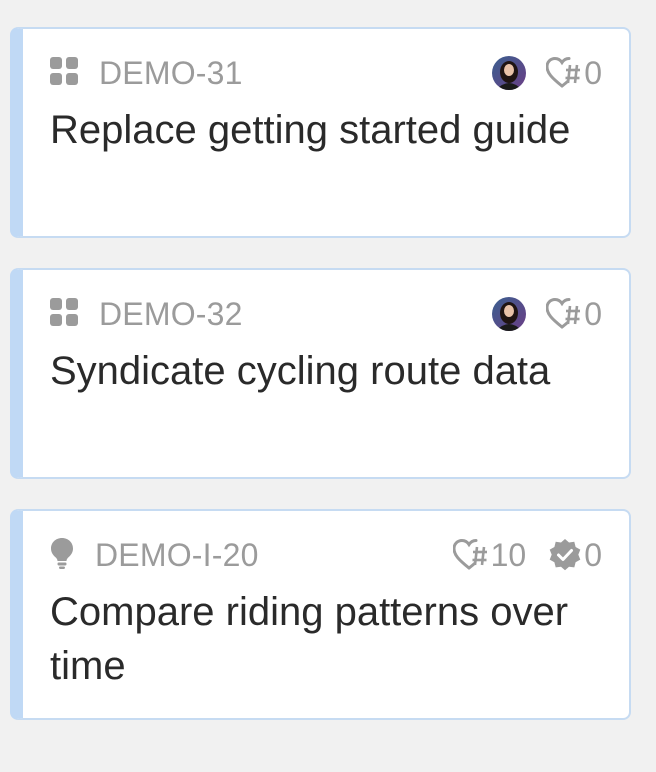 This screenshot has width=656, height=772. Describe the element at coordinates (329, 371) in the screenshot. I see `card-title: Syndicate cycling route data` at that location.